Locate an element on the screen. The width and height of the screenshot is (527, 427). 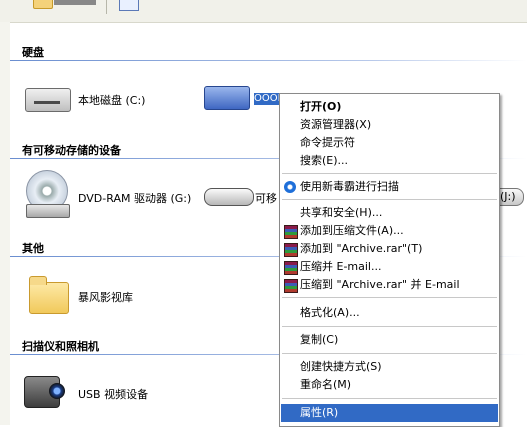
menu-item-label: 资源管理器(X) is located at coordinates (336, 124).